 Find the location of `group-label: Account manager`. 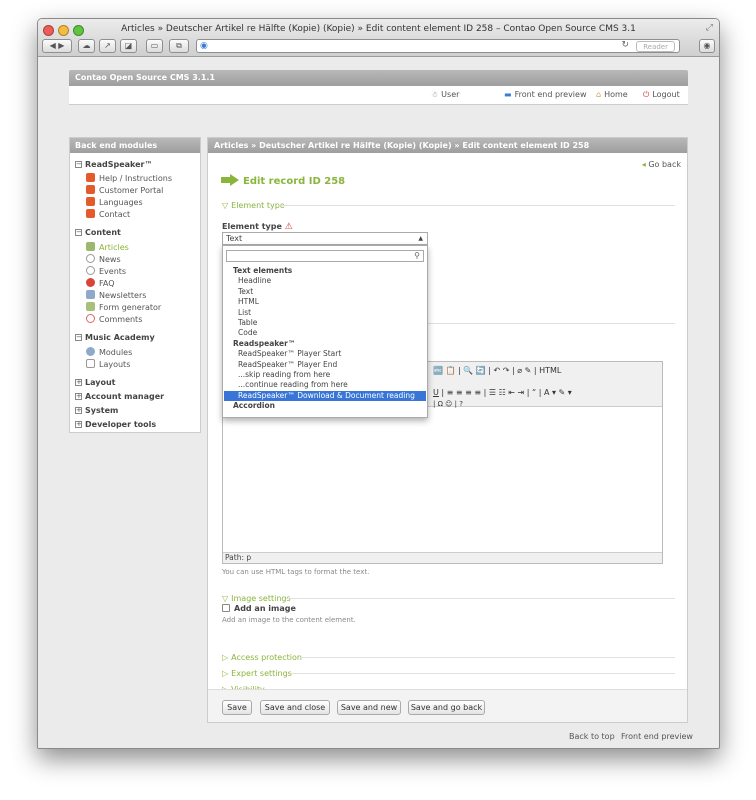

group-label: Account manager is located at coordinates (125, 396).